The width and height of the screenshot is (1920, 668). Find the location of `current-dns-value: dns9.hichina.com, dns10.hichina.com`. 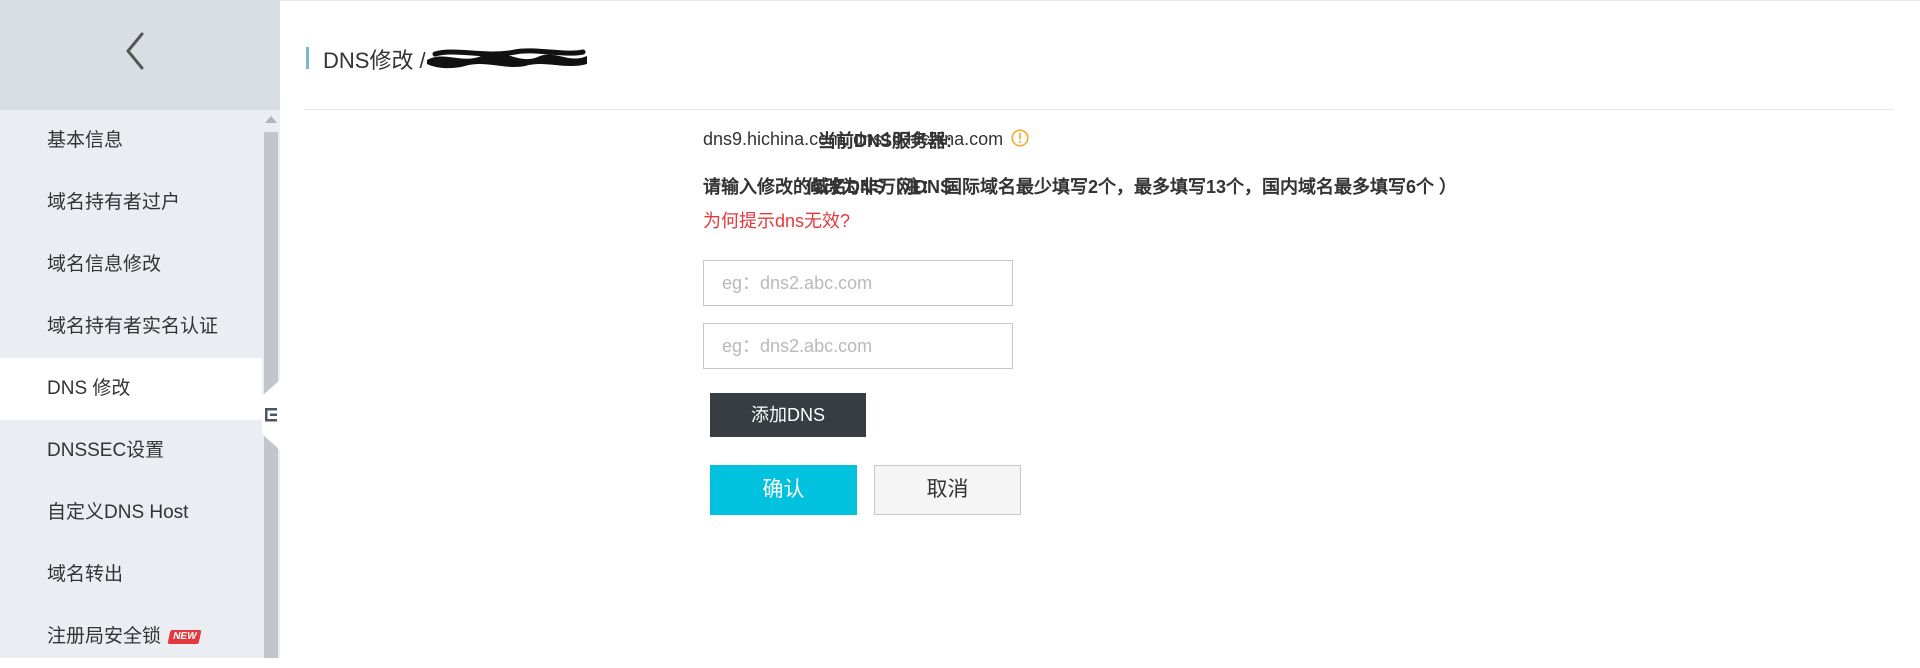

current-dns-value: dns9.hichina.com, dns10.hichina.com is located at coordinates (853, 139).